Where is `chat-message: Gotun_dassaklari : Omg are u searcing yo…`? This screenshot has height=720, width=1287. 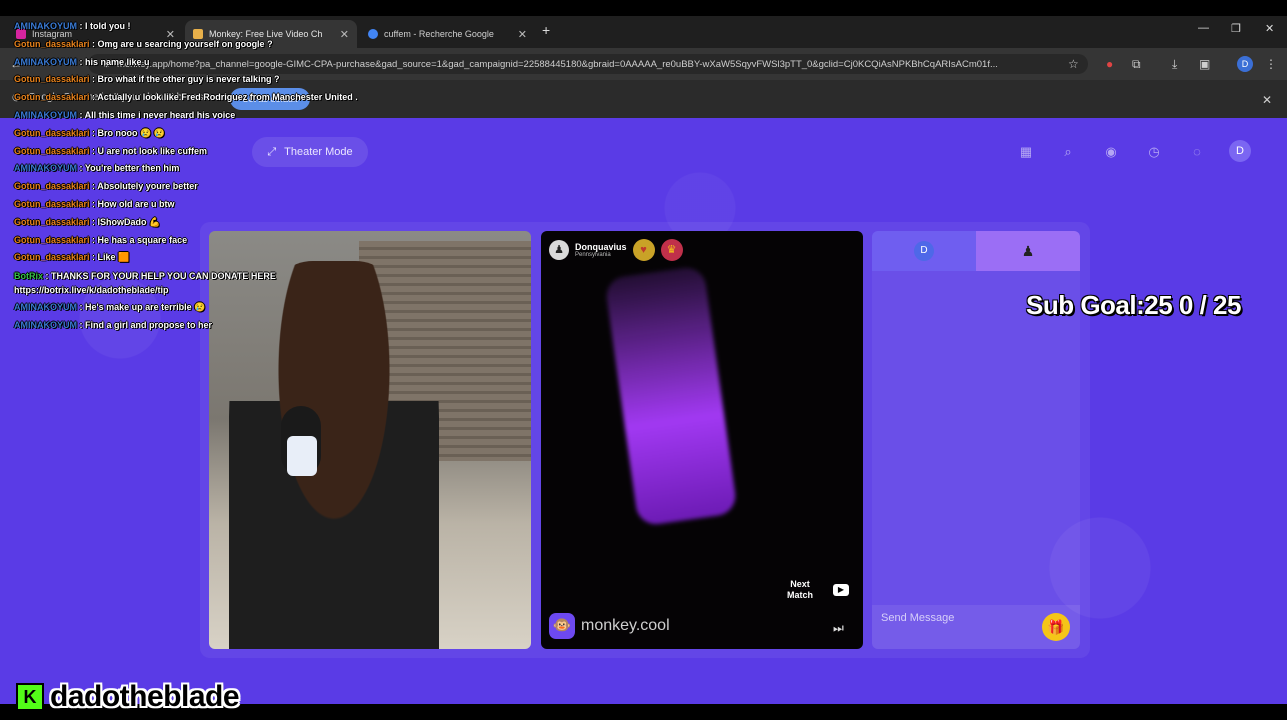
chat-message: Gotun_dassaklari : Omg are u searcing yo… is located at coordinates (194, 45).